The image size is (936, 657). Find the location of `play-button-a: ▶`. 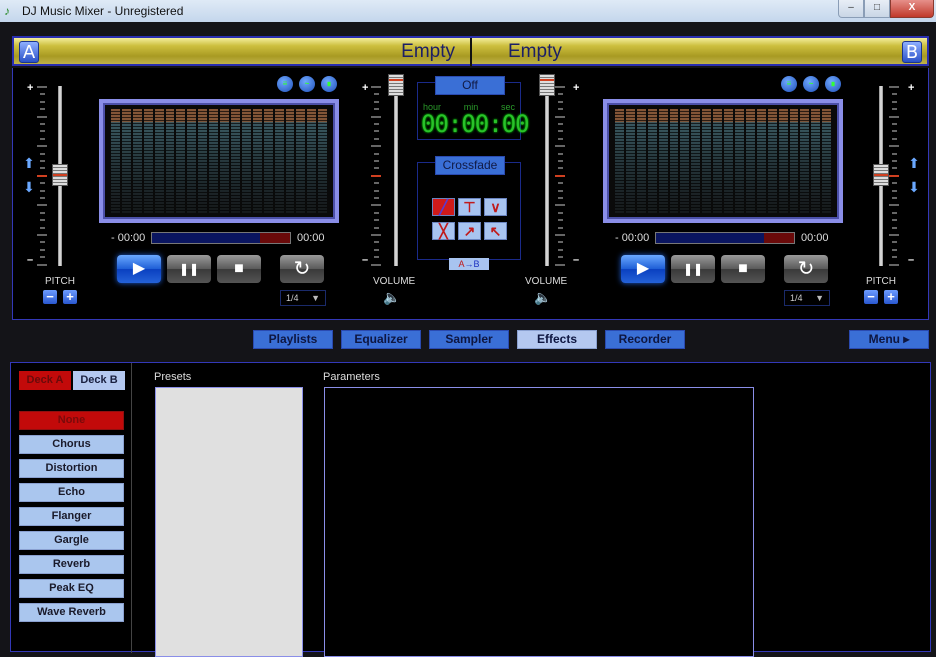

play-button-a: ▶ is located at coordinates (139, 269).